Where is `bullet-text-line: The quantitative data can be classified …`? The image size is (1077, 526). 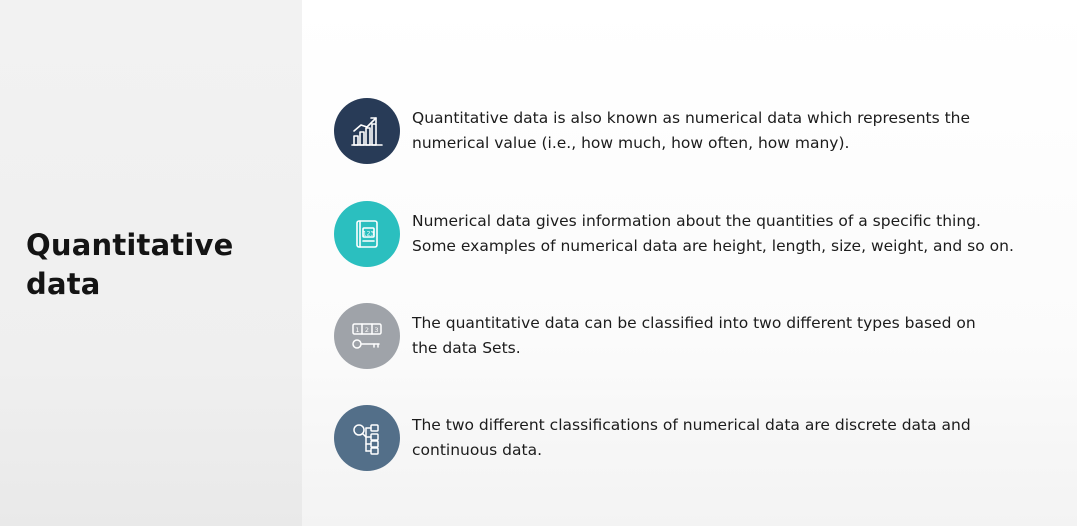 bullet-text-line: The quantitative data can be classified … is located at coordinates (694, 323).